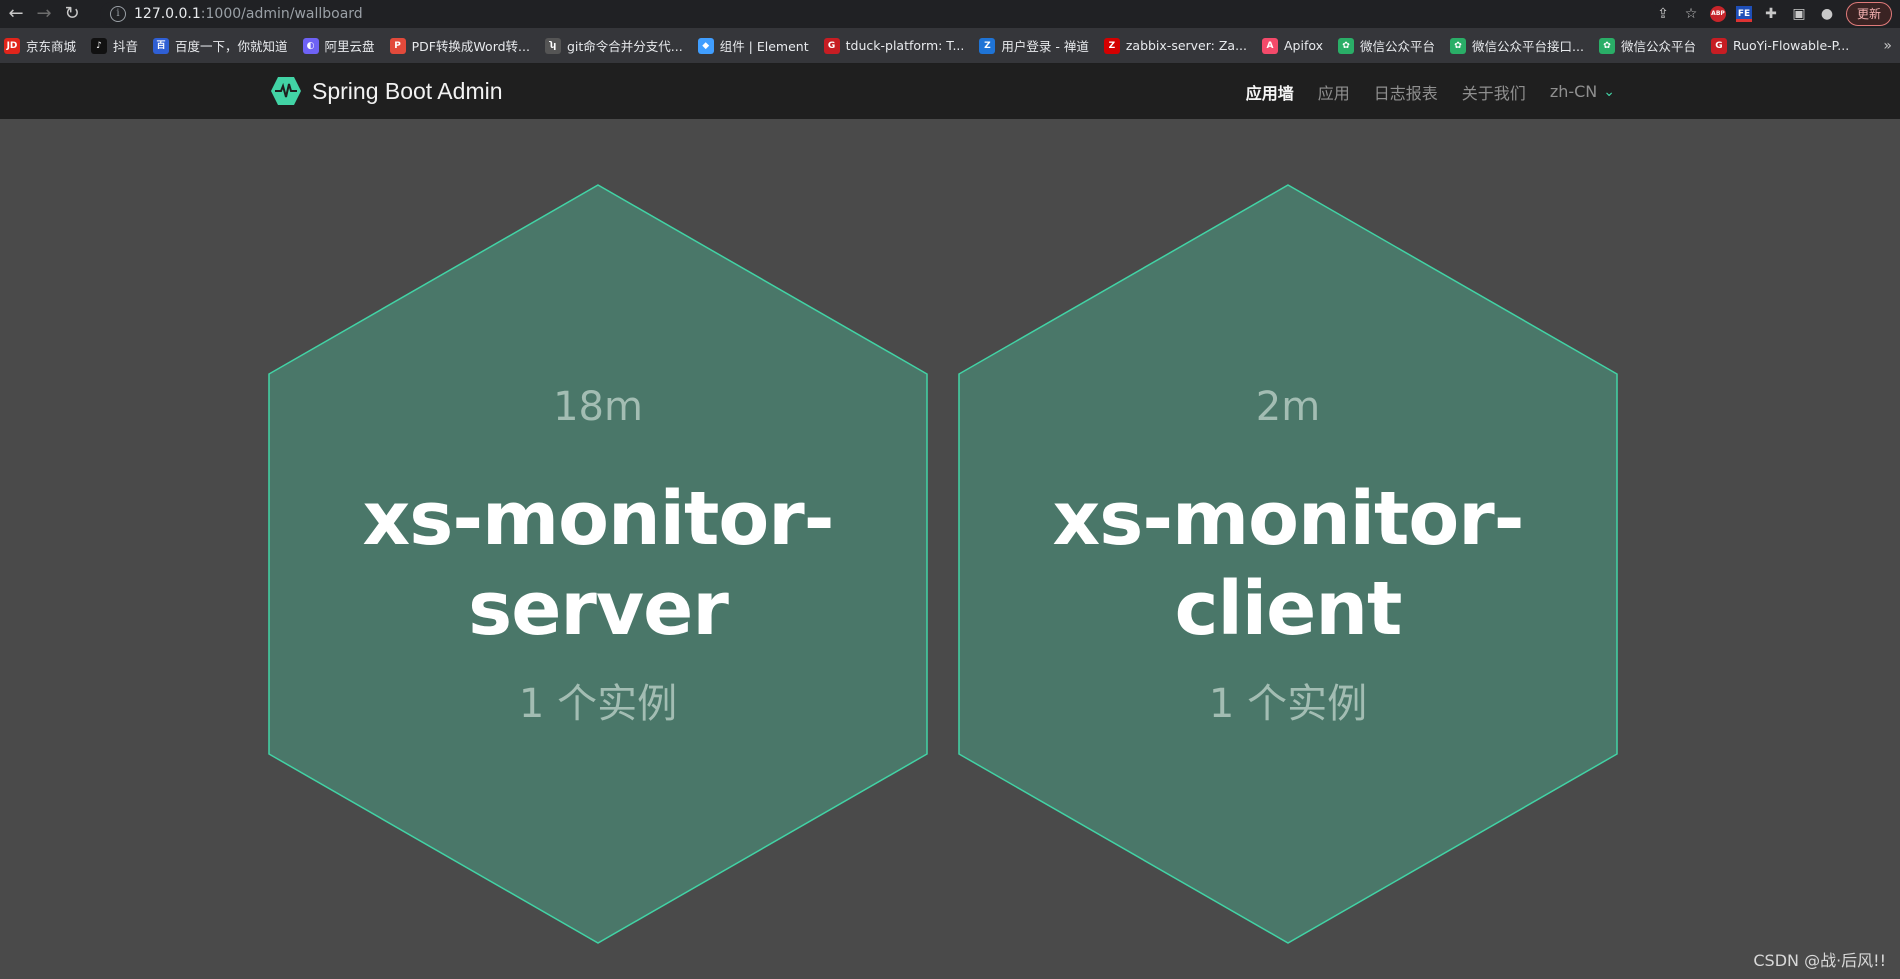 Image resolution: width=1900 pixels, height=979 pixels. Describe the element at coordinates (397, 45) in the screenshot. I see `pdf-icon: P` at that location.